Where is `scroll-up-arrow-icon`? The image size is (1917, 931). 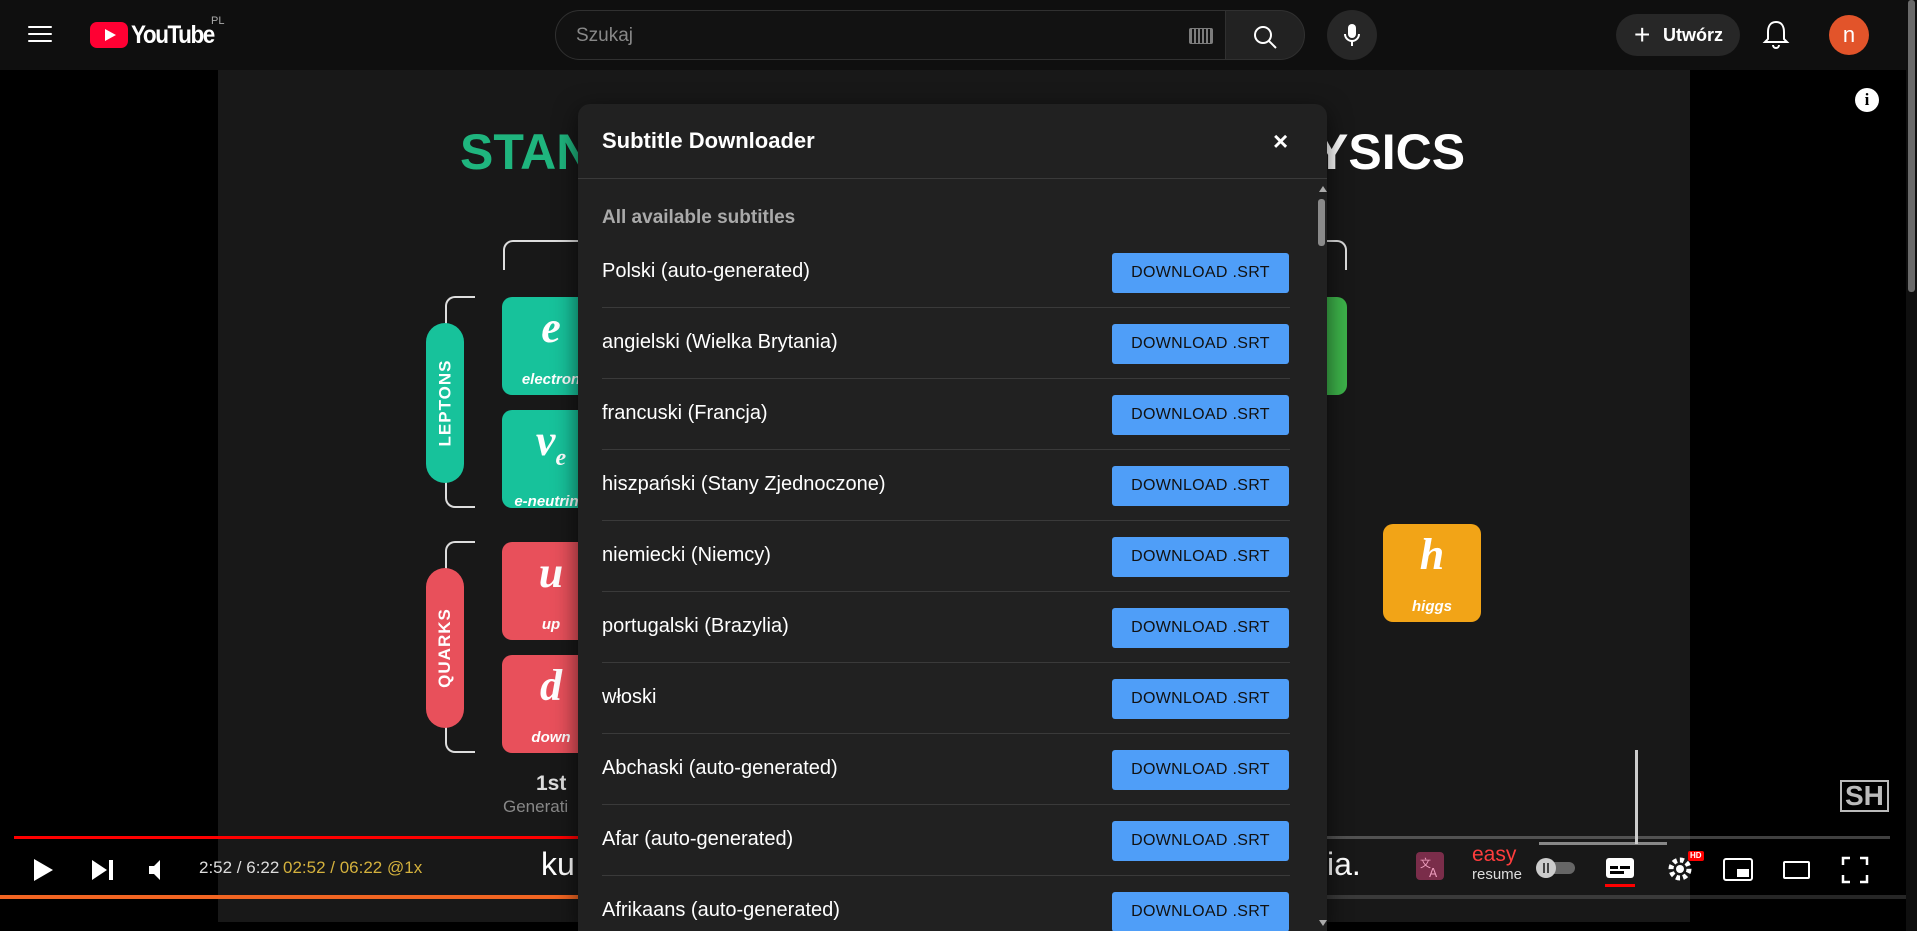
scroll-up-arrow-icon is located at coordinates (1323, 189).